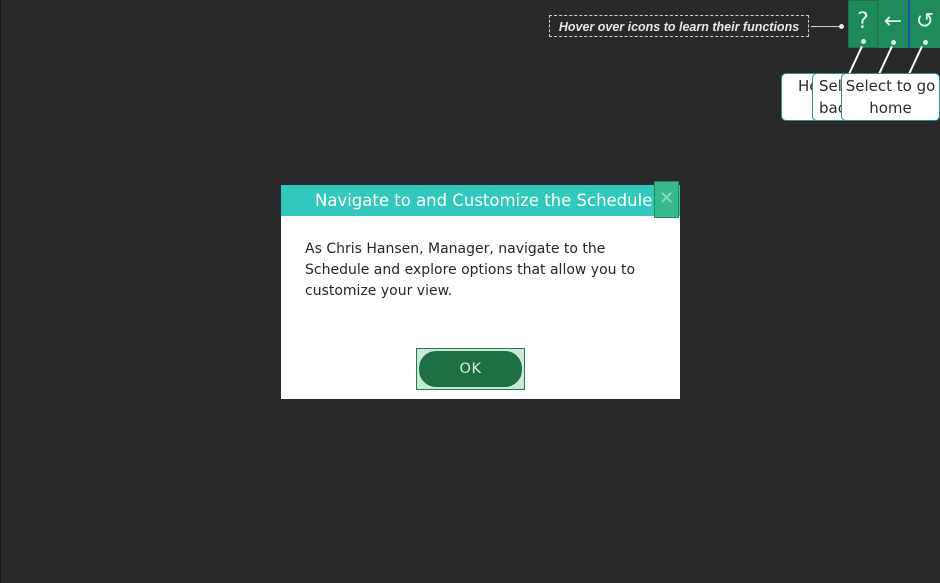  I want to click on back-arrow-icon: ←, so click(893, 21).